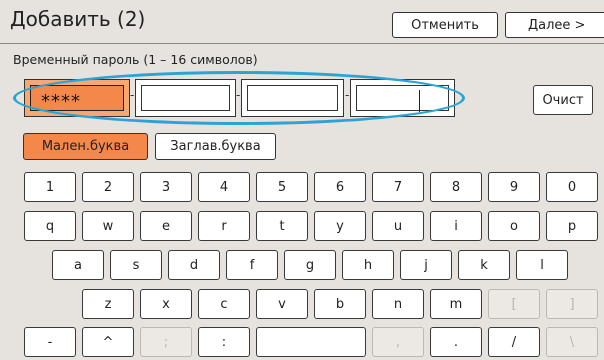 The width and height of the screenshot is (604, 360). What do you see at coordinates (572, 187) in the screenshot?
I see `key-row1-9: 0` at bounding box center [572, 187].